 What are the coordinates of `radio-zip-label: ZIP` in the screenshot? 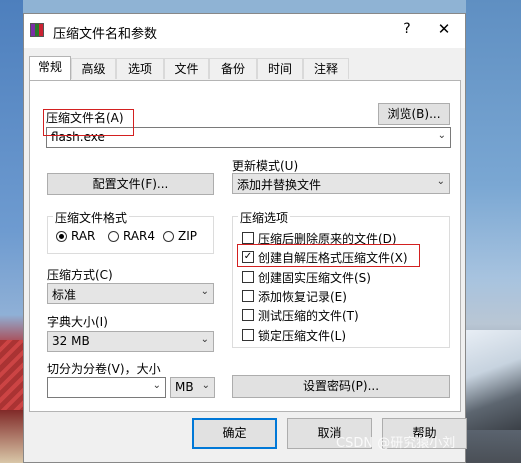 It's located at (187, 236).